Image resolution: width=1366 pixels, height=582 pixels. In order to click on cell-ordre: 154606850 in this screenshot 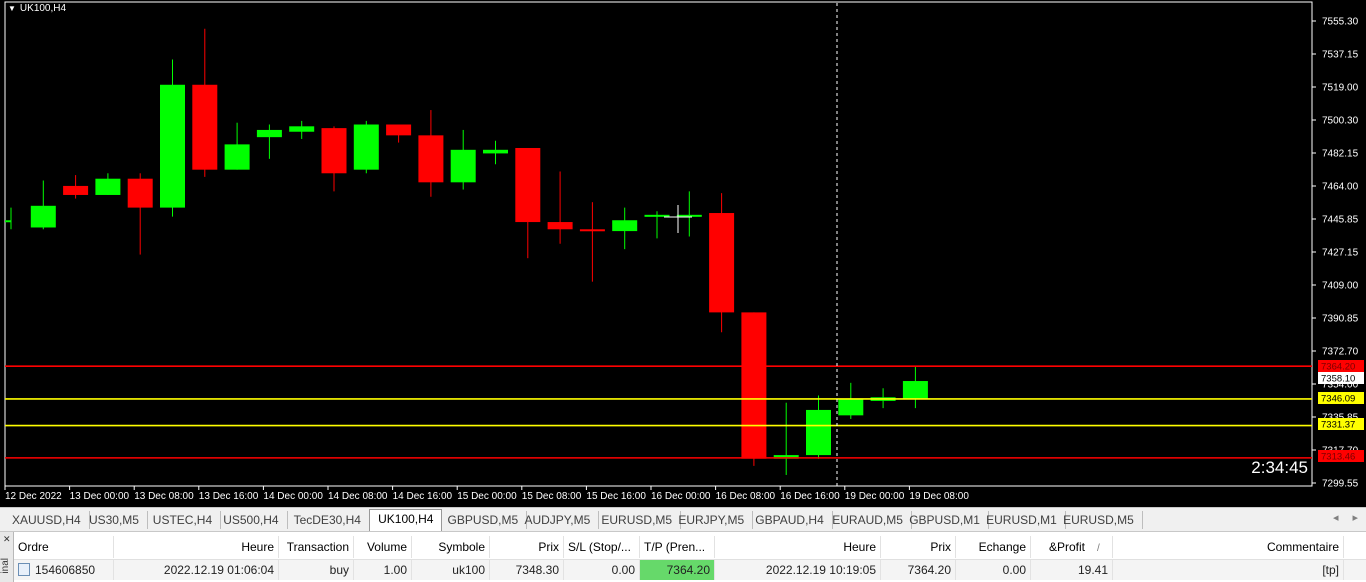, I will do `click(64, 570)`.